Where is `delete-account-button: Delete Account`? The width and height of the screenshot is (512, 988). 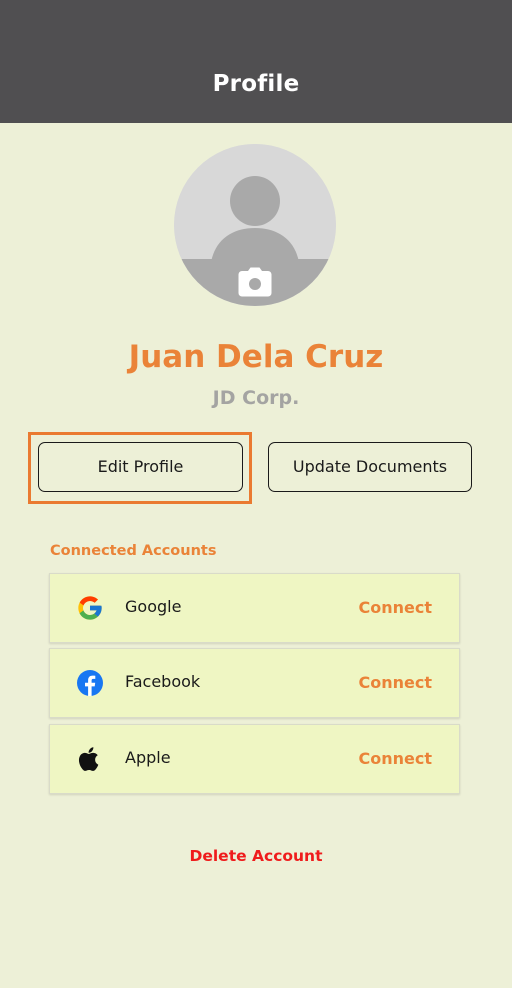
delete-account-button: Delete Account is located at coordinates (256, 856).